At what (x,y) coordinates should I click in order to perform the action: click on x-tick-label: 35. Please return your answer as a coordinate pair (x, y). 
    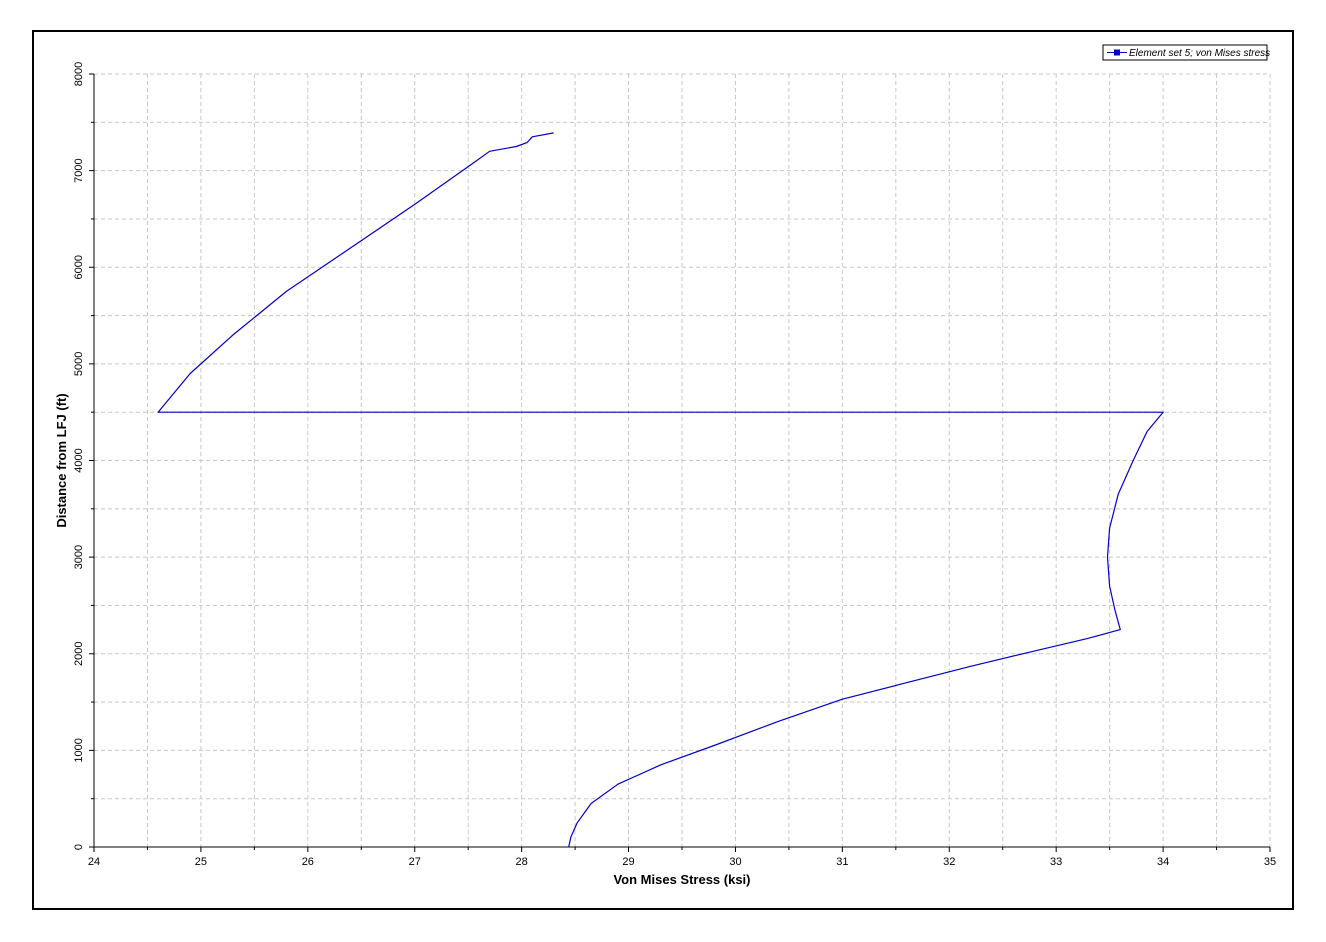
    Looking at the image, I should click on (1270, 862).